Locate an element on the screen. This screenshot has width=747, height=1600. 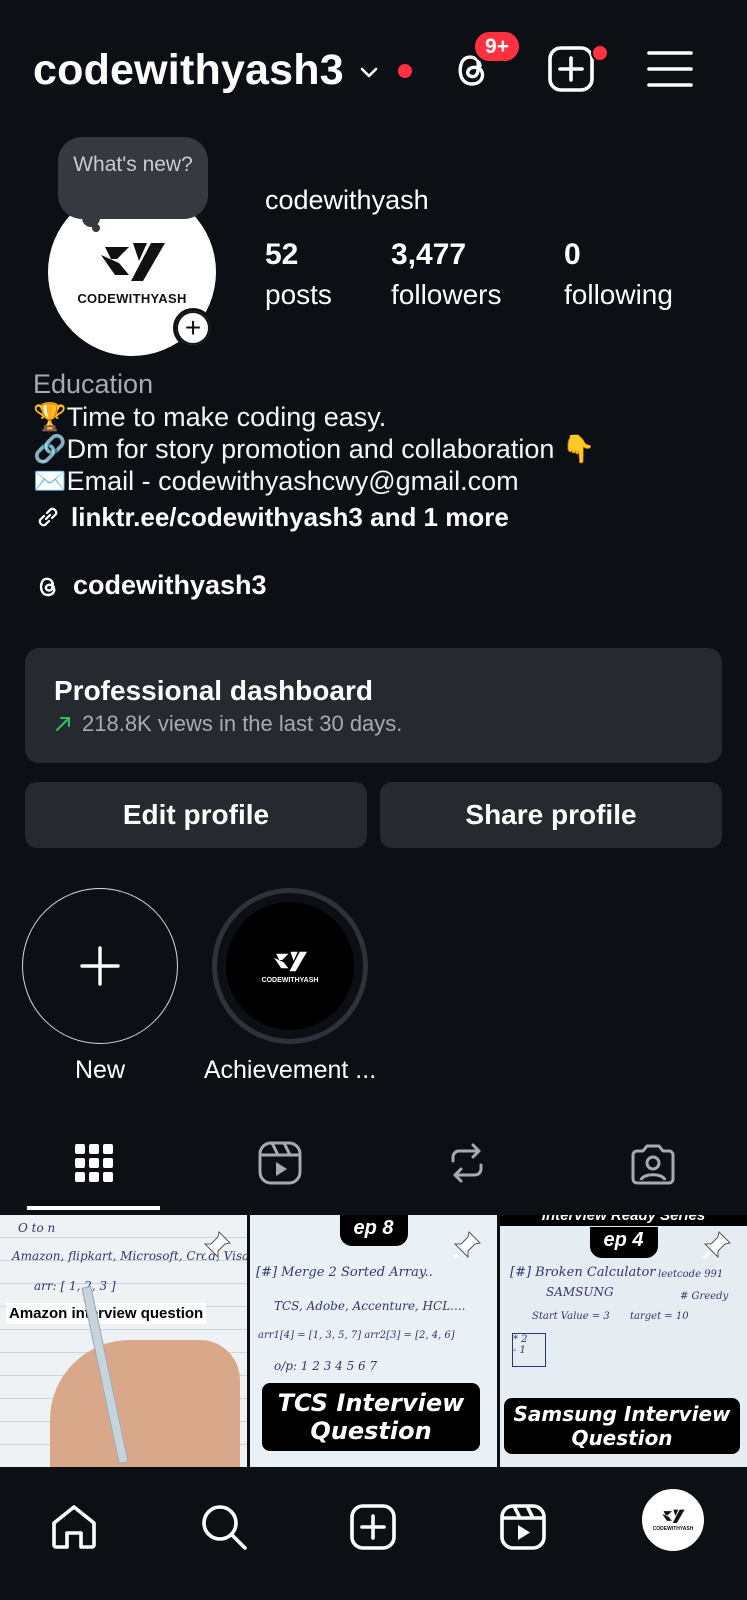
account-switcher: codewithyash3 is located at coordinates (222, 70).